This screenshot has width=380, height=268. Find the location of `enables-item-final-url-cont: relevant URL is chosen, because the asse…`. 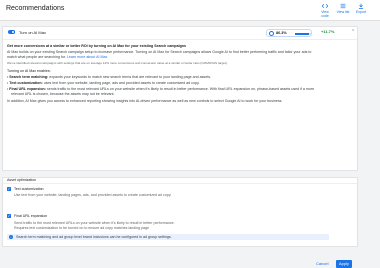

enables-item-final-url-cont: relevant URL is chosen, because the asse… is located at coordinates (63, 93).